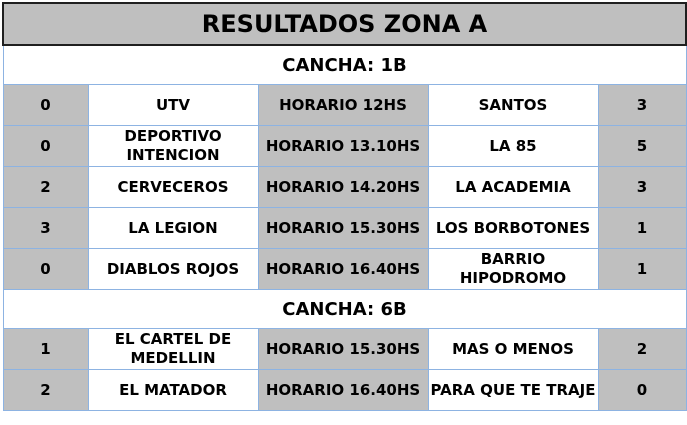 The image size is (687, 425). Describe the element at coordinates (513, 146) in the screenshot. I see `away-team: LA 85` at that location.